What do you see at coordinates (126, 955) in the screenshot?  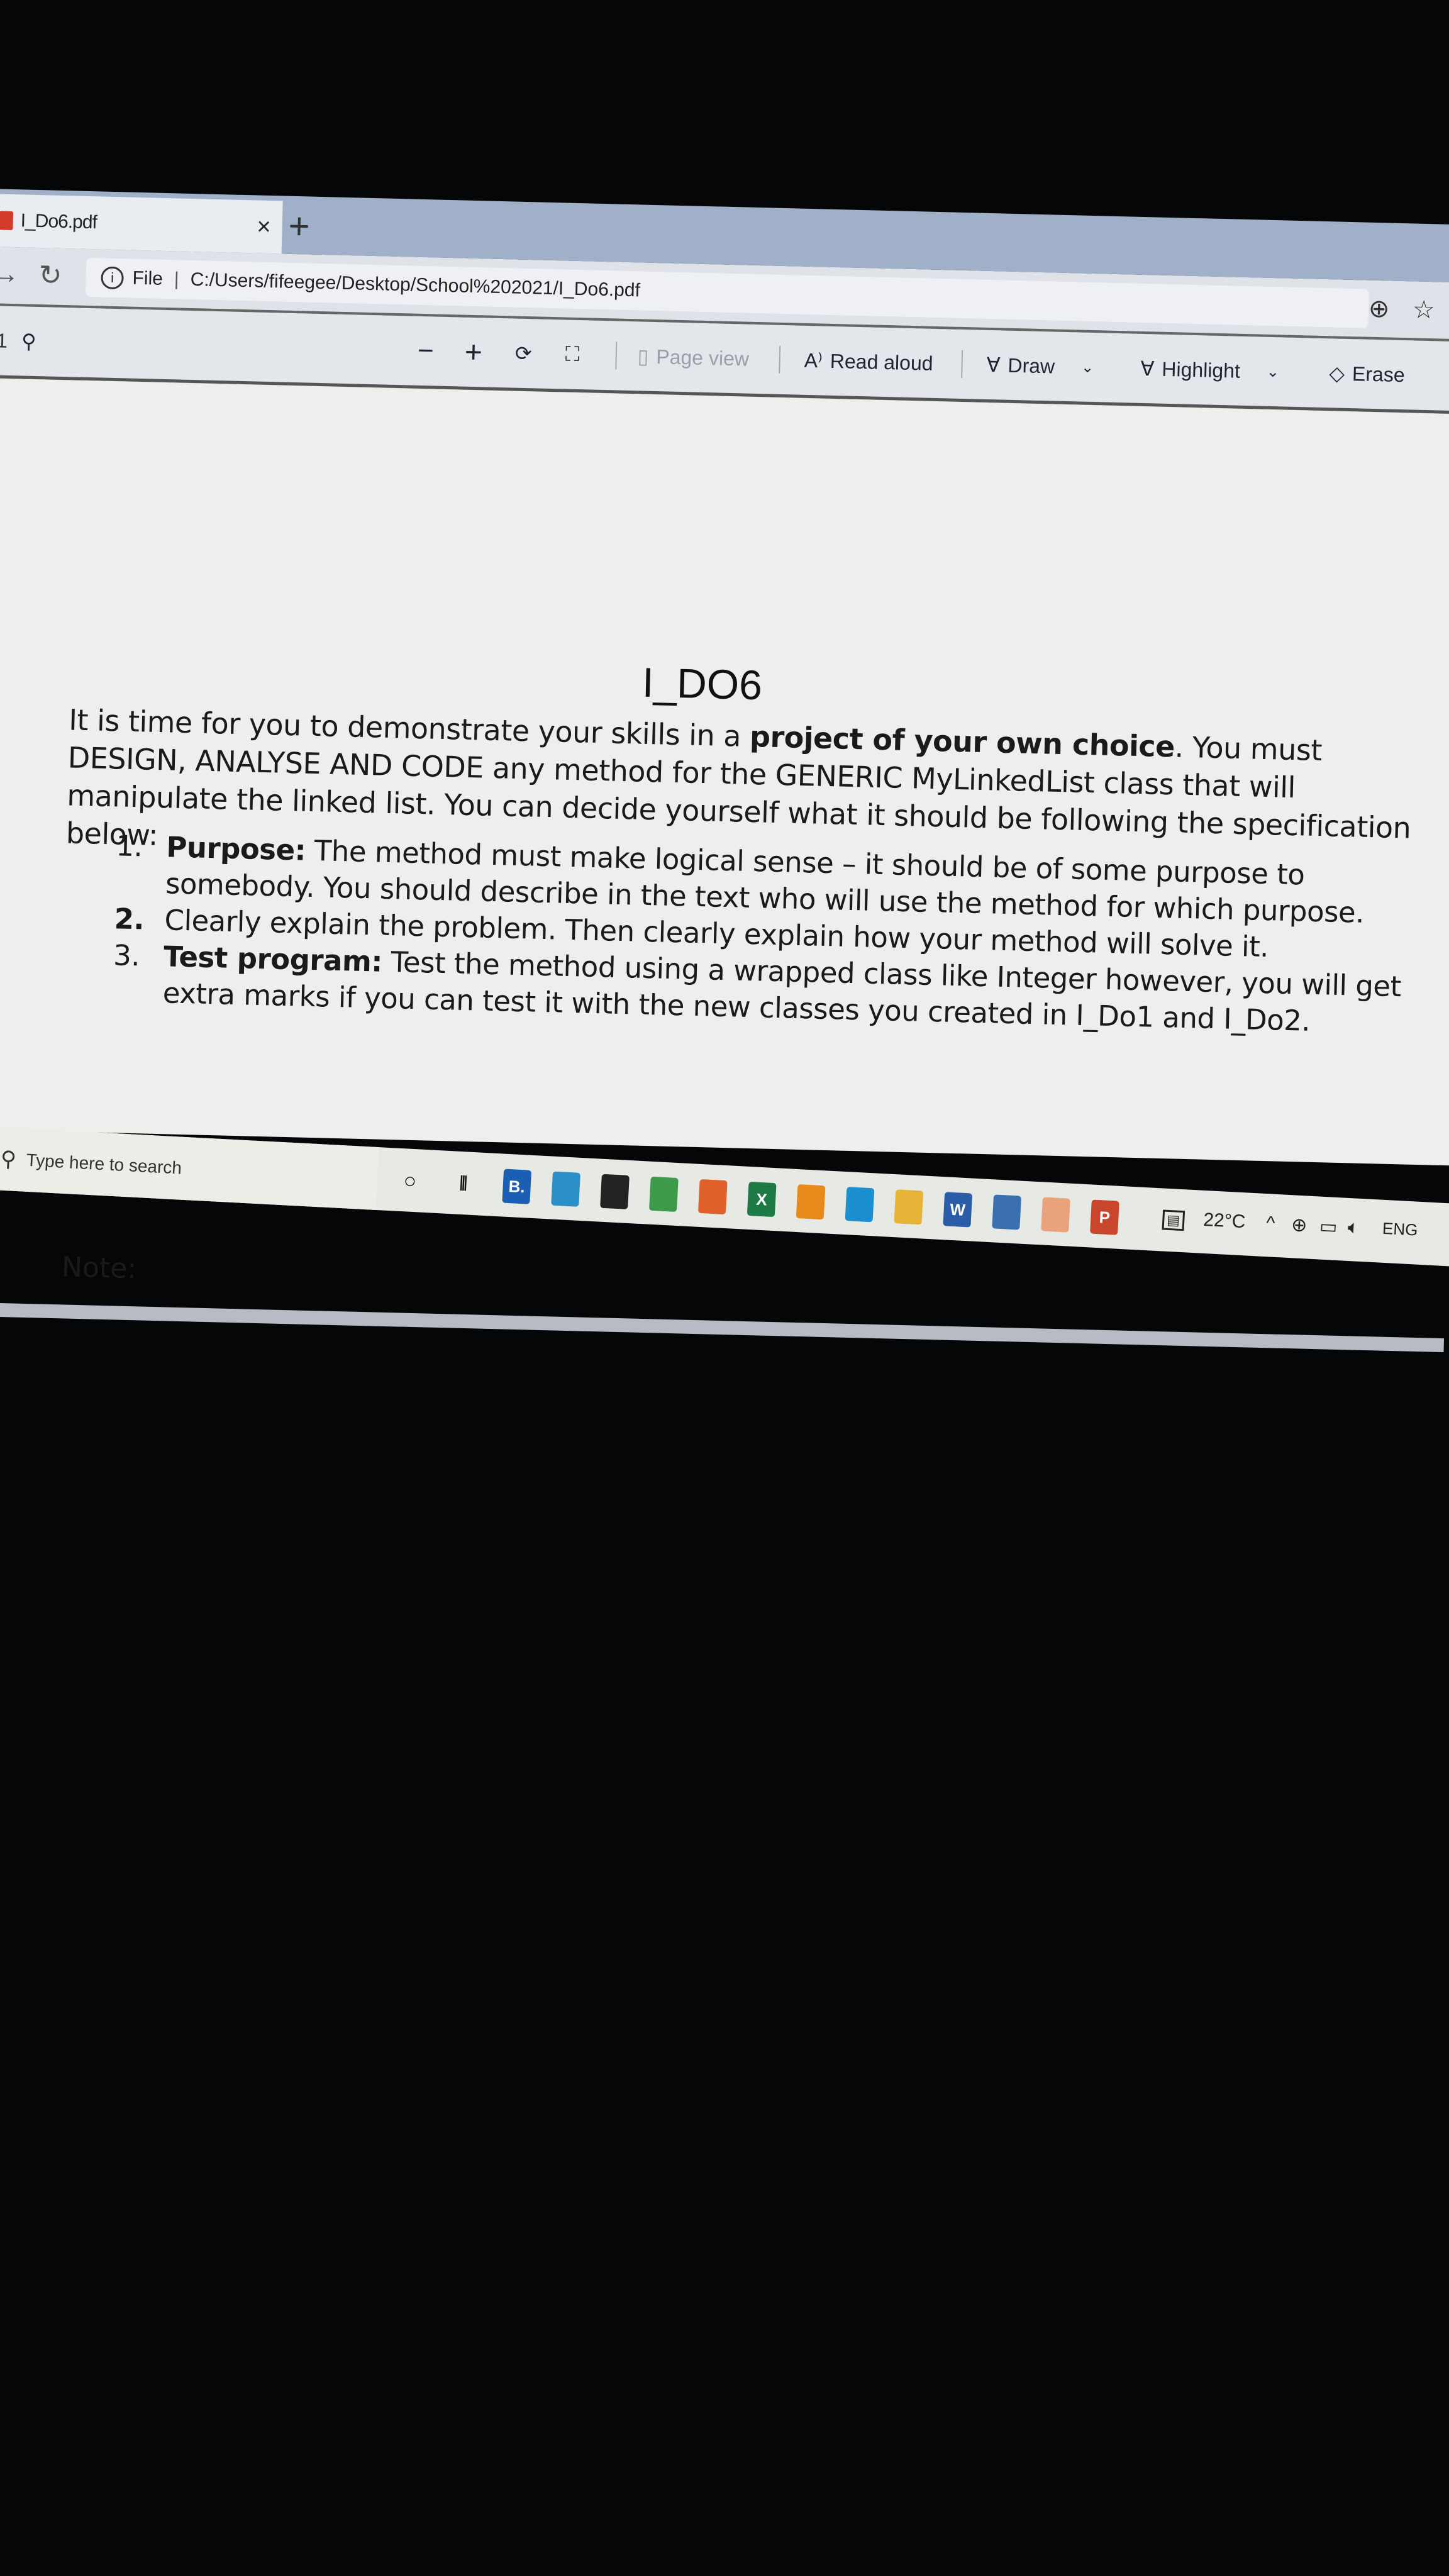 I see `list-number: 3.` at bounding box center [126, 955].